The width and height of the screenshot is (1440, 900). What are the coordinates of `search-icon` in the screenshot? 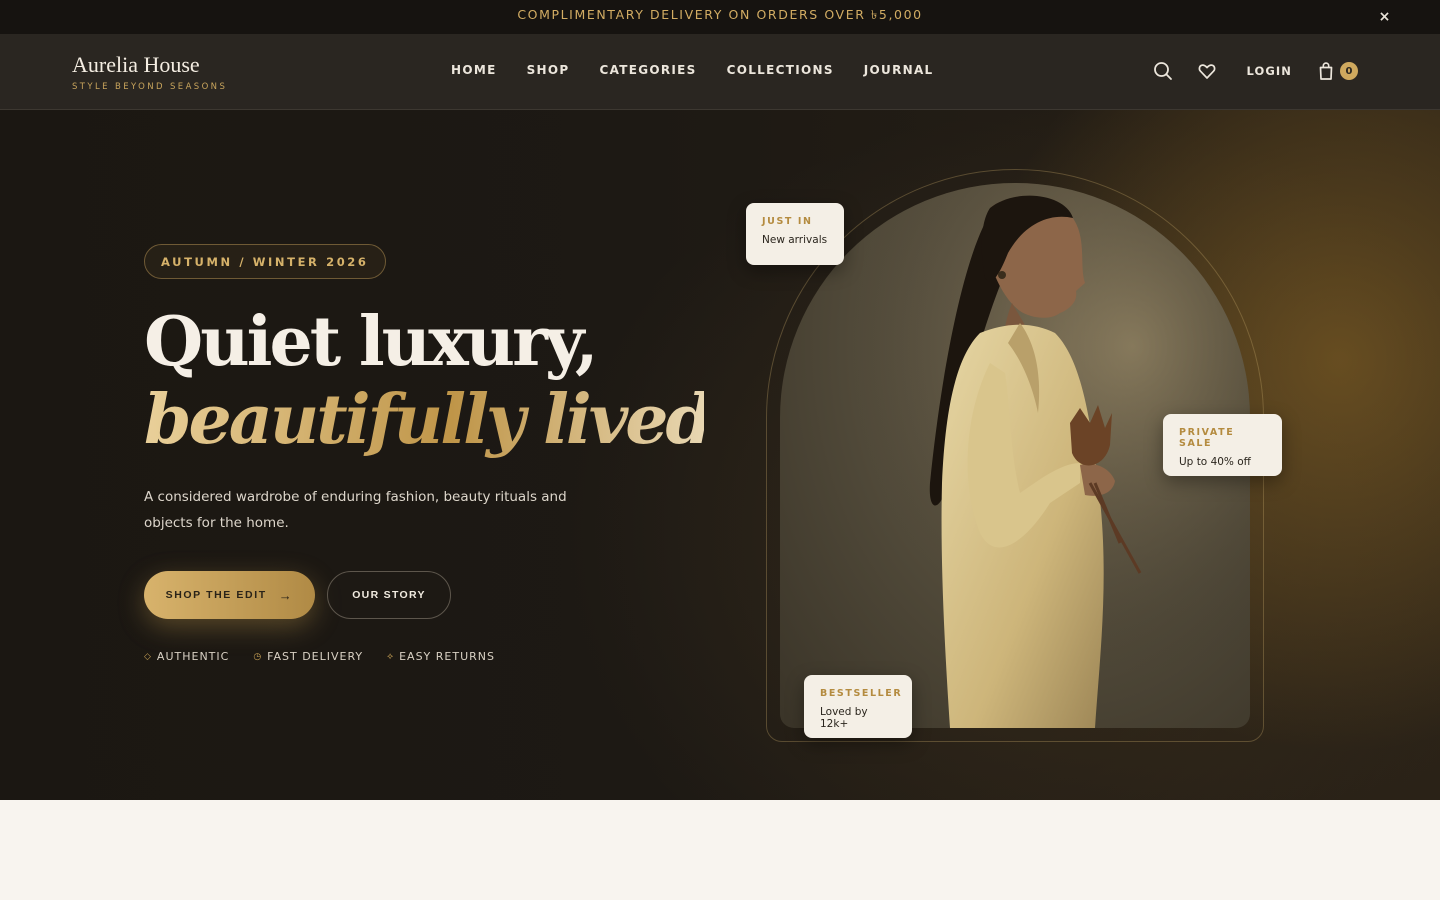 It's located at (1163, 71).